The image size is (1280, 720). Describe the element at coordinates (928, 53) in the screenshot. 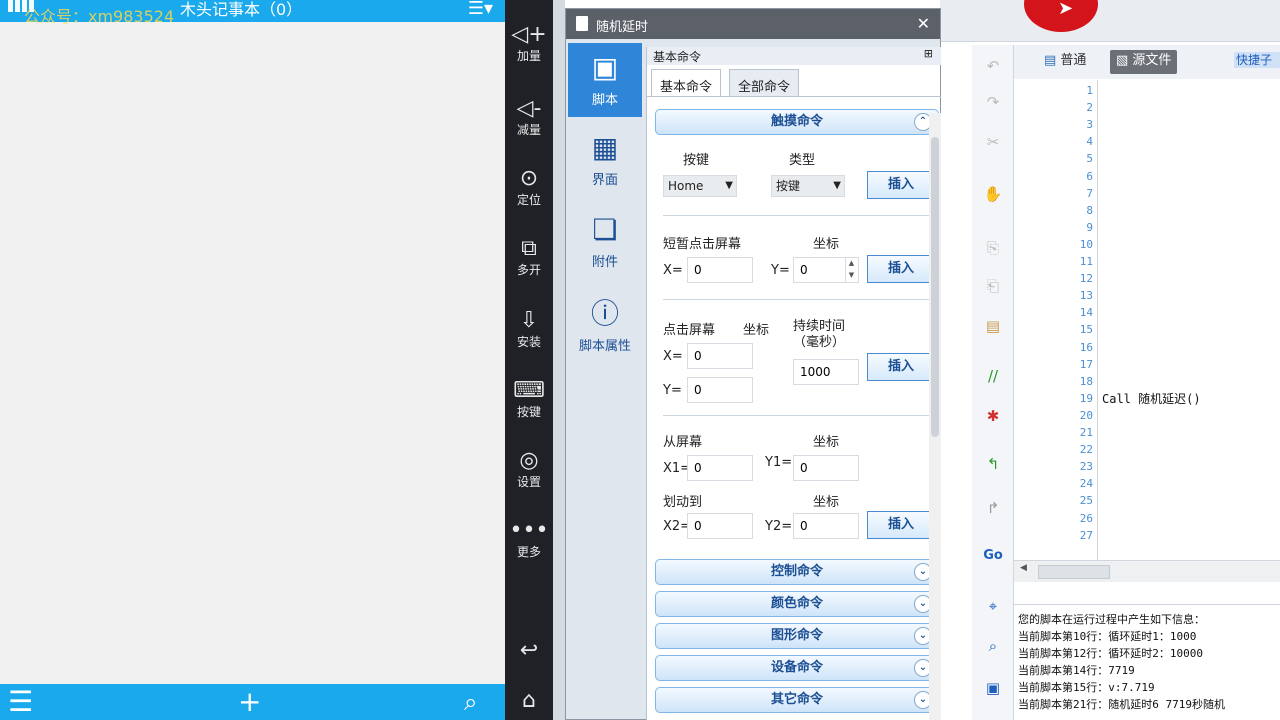

I see `pin-icon: ⊞` at that location.